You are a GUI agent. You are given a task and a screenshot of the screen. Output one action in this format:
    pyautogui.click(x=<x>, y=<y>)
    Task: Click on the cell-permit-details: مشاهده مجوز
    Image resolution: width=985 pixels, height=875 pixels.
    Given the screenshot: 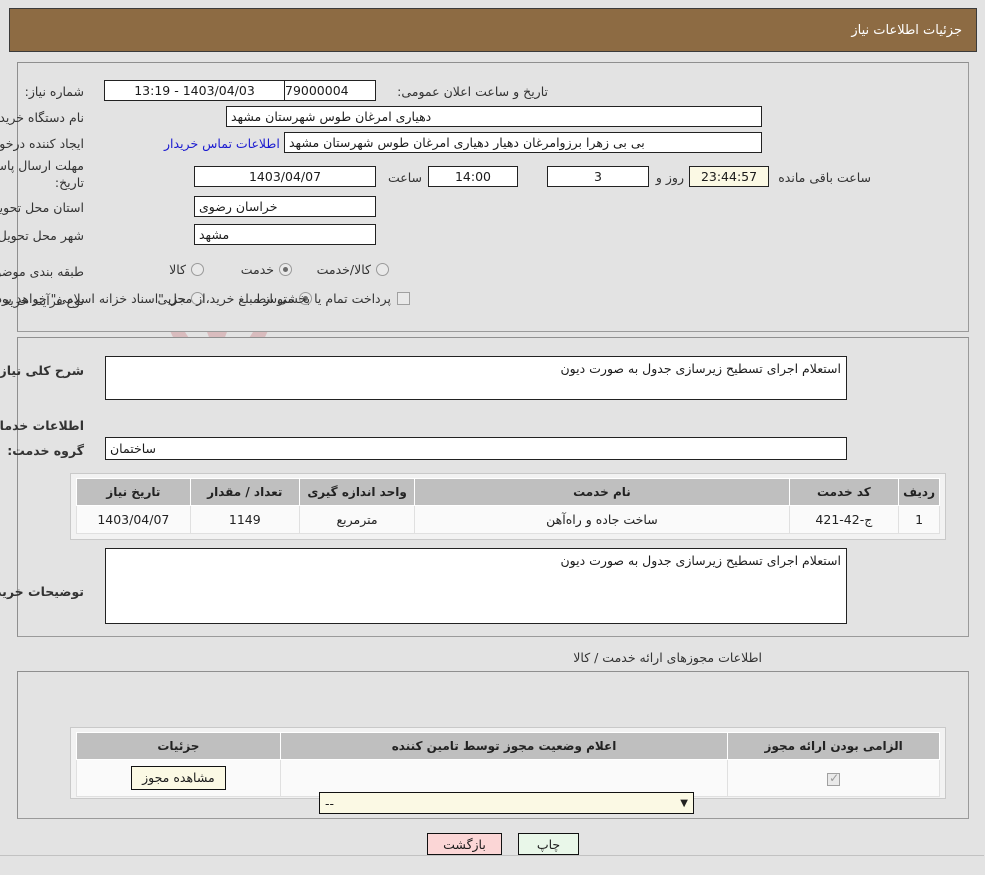 What is the action you would take?
    pyautogui.click(x=179, y=778)
    